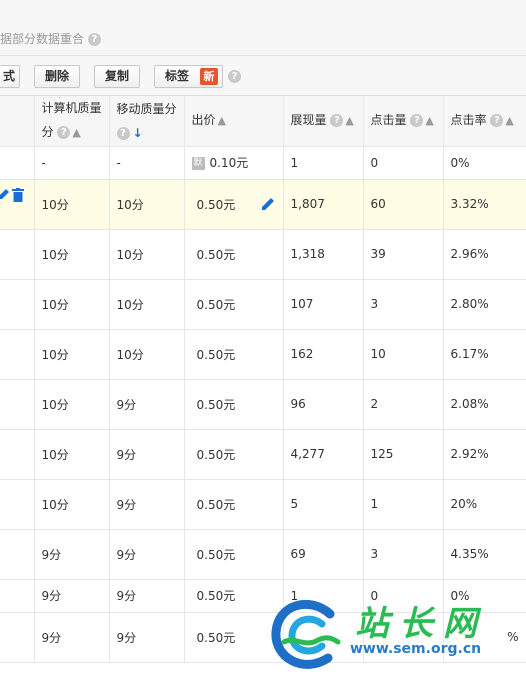 The height and width of the screenshot is (679, 526). Describe the element at coordinates (484, 121) in the screenshot. I see `header-ctr: 点击率 ? ▲` at that location.